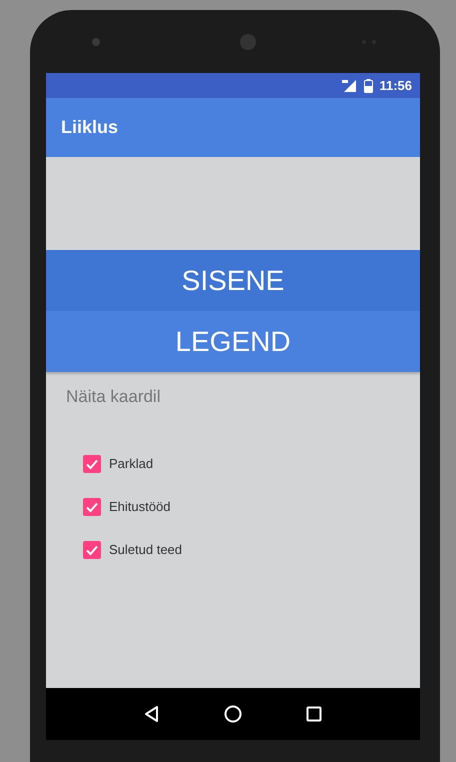 The height and width of the screenshot is (762, 456). I want to click on checkbox-label: Ehitustööd, so click(139, 506).